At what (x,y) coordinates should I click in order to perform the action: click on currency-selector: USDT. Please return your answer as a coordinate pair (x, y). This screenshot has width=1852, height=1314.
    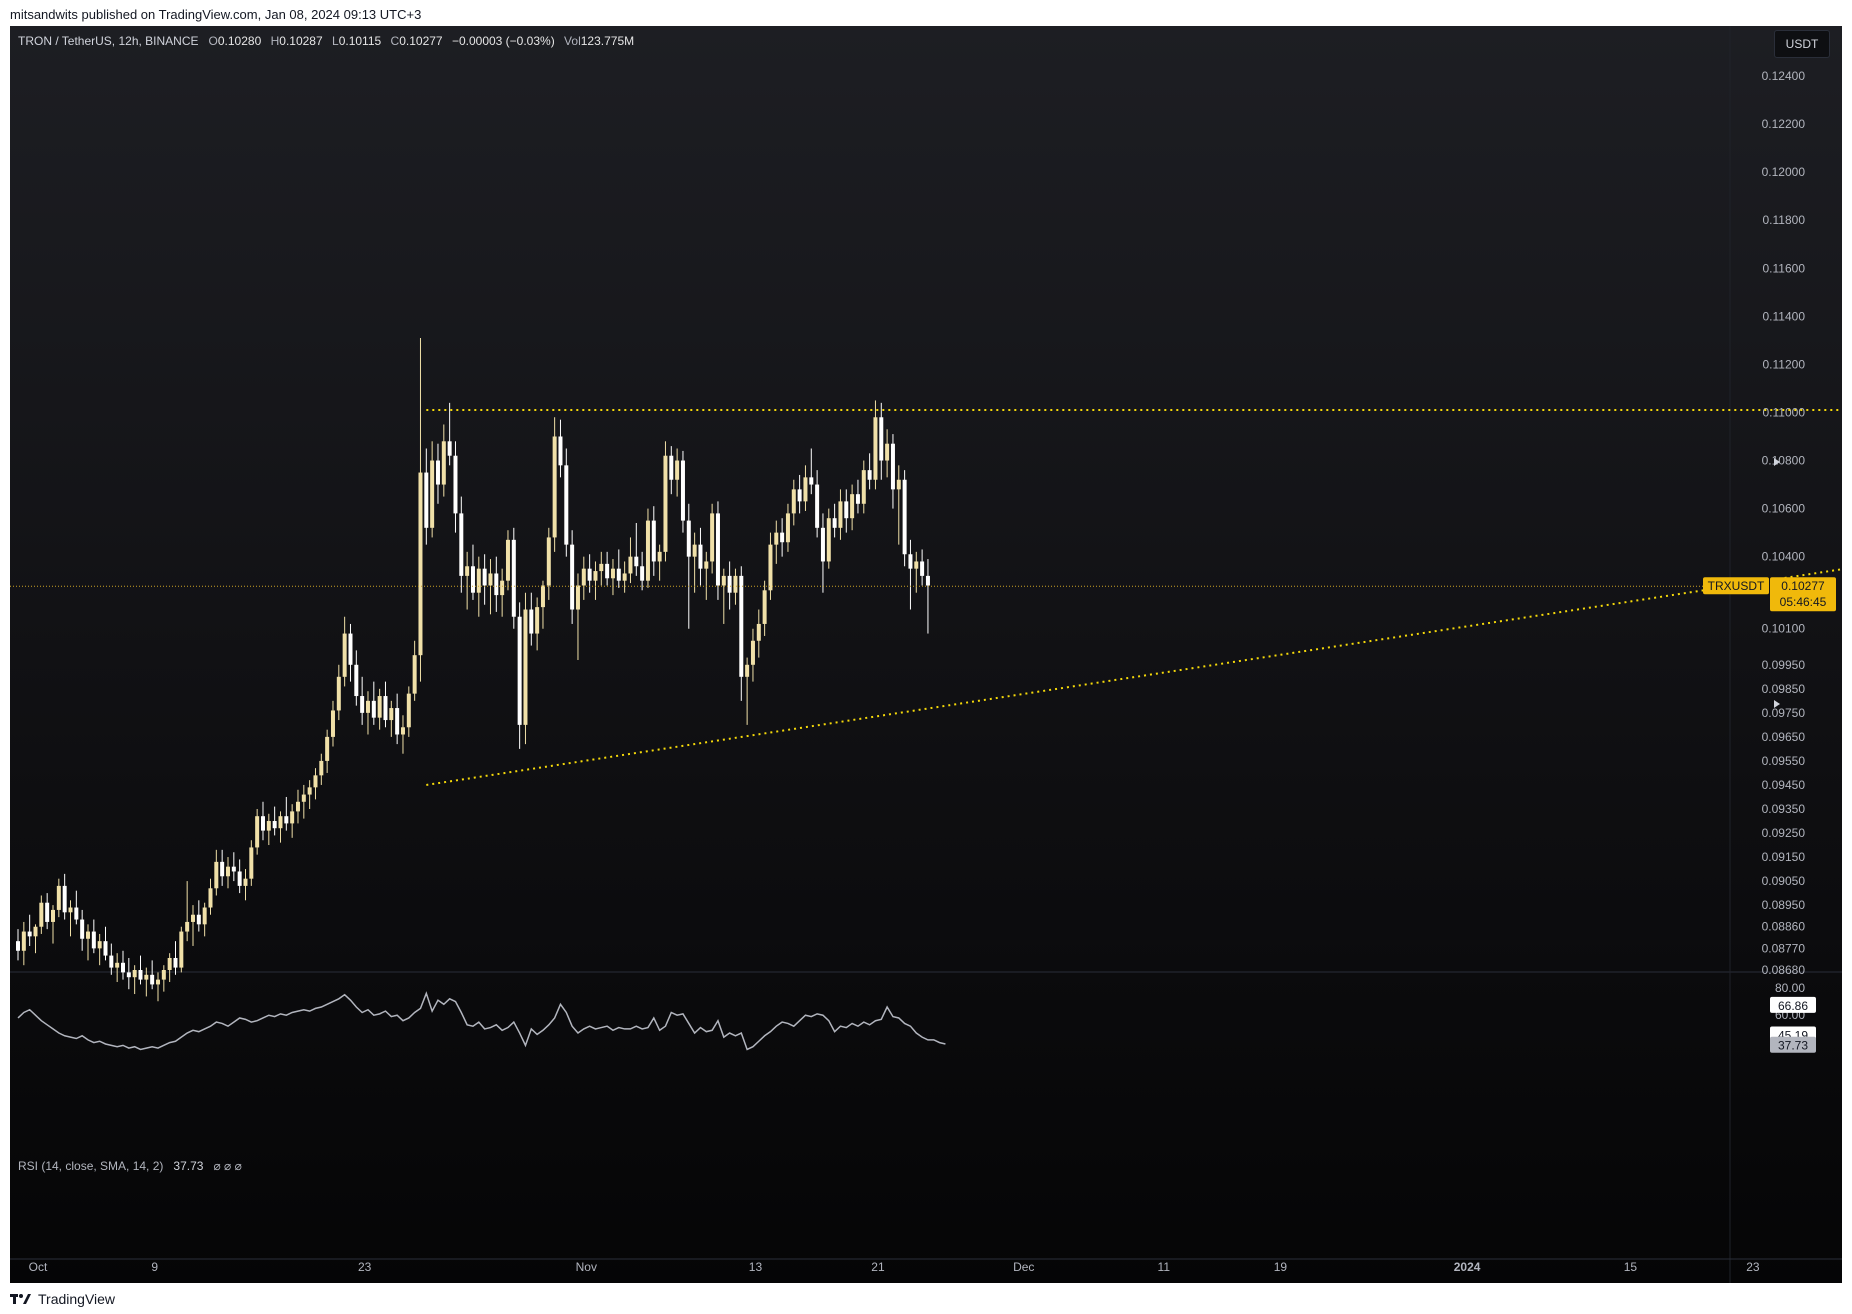
    Looking at the image, I should click on (1802, 44).